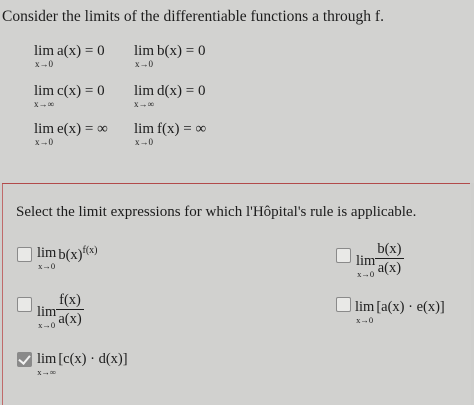 The height and width of the screenshot is (405, 474). Describe the element at coordinates (24, 359) in the screenshot. I see `option-5-checkbox` at that location.